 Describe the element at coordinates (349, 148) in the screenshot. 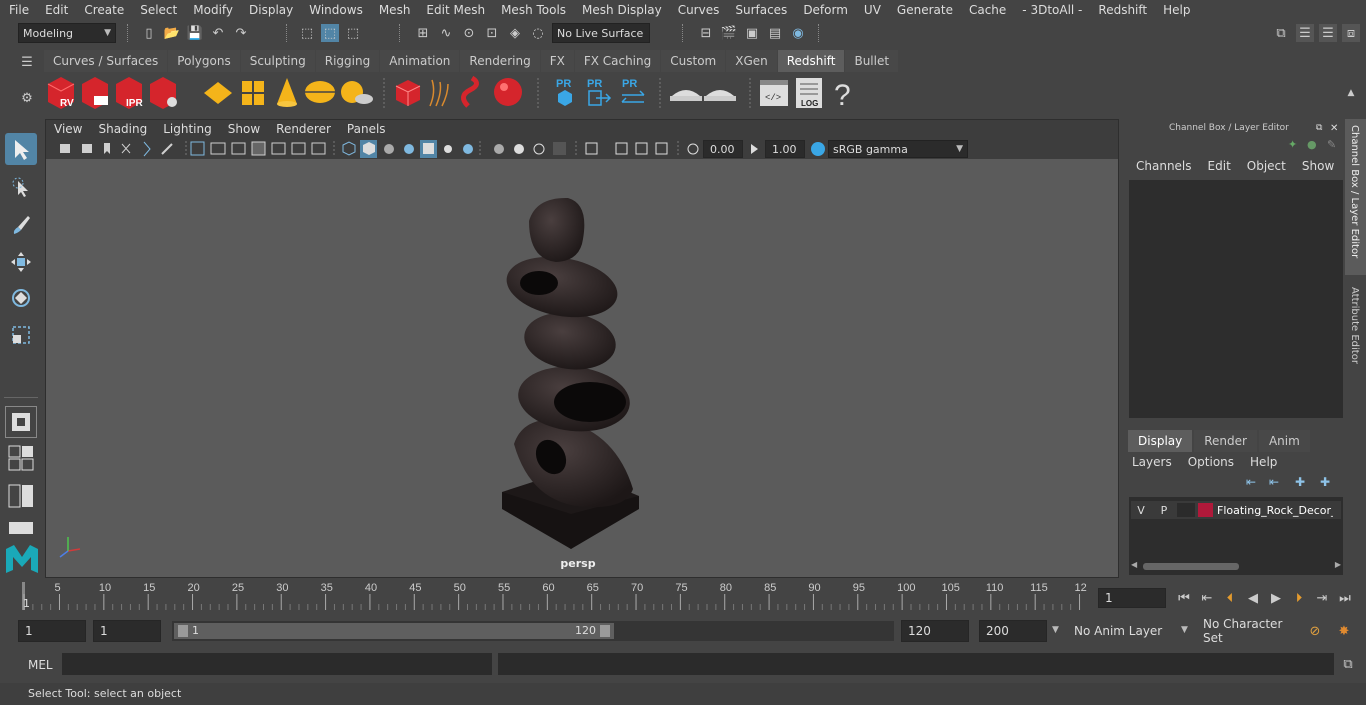

I see `wireframe-icon` at that location.